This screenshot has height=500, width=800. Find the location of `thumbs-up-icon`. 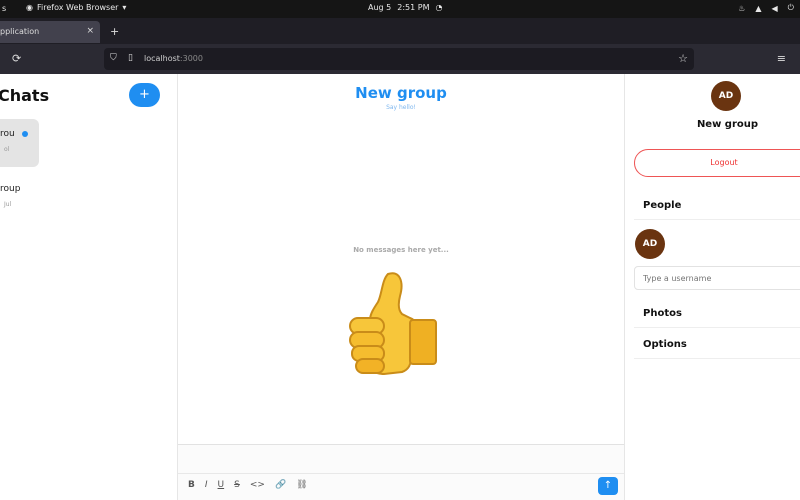

thumbs-up-icon is located at coordinates (393, 324).